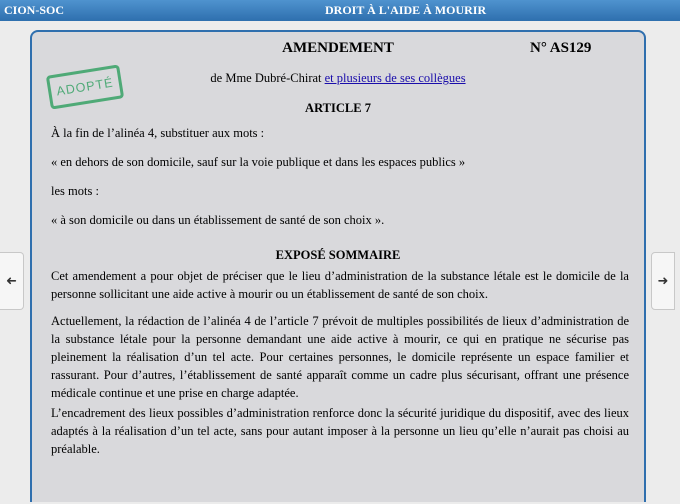  Describe the element at coordinates (338, 108) in the screenshot. I see `article-heading: ARTICLE 7` at that location.